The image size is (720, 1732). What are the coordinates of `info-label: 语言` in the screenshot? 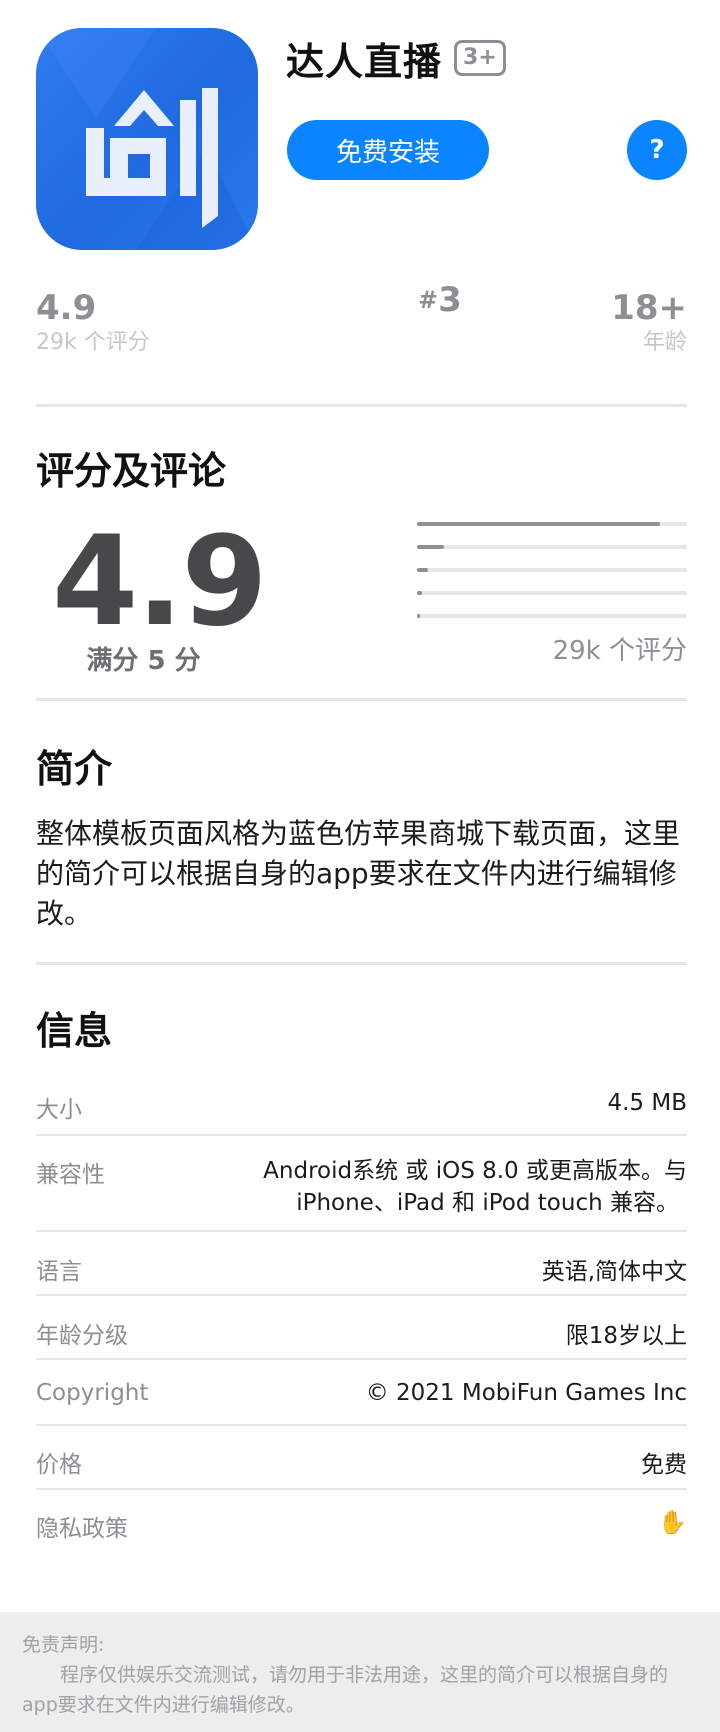 It's located at (59, 1272).